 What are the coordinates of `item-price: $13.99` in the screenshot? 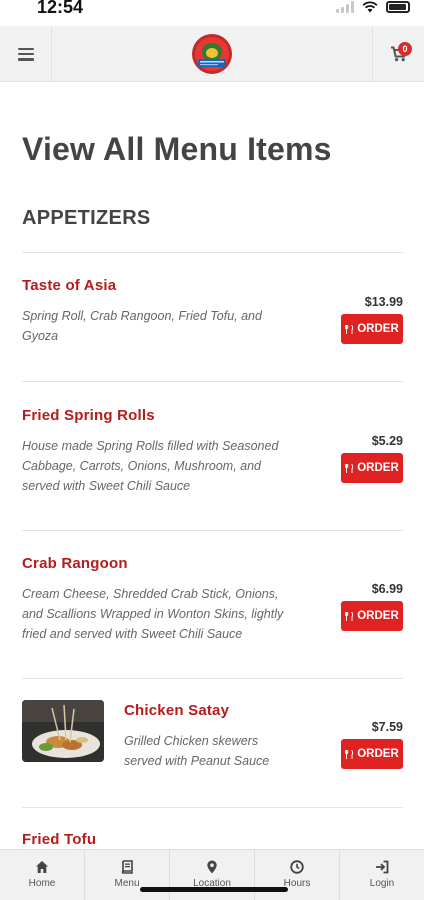 It's located at (383, 302).